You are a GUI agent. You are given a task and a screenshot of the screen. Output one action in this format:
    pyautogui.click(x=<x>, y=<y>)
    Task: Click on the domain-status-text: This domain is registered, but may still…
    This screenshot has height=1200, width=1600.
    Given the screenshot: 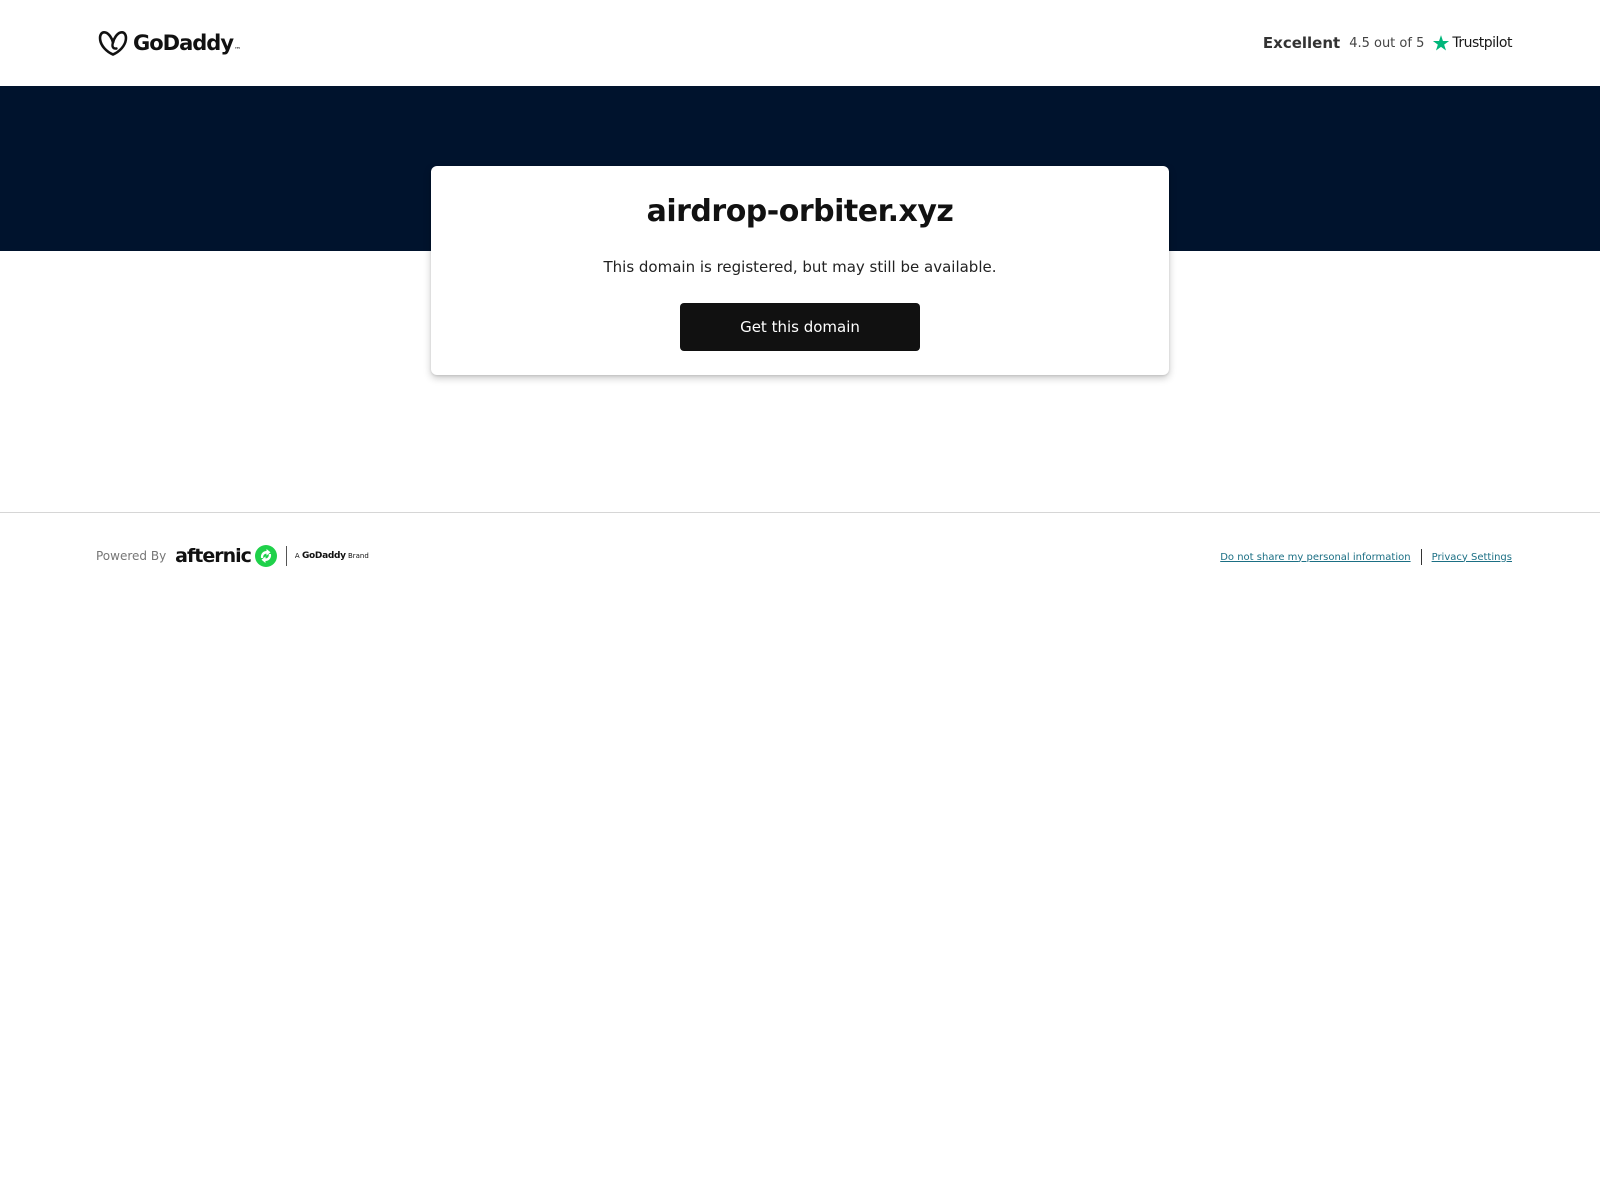 What is the action you would take?
    pyautogui.click(x=800, y=267)
    